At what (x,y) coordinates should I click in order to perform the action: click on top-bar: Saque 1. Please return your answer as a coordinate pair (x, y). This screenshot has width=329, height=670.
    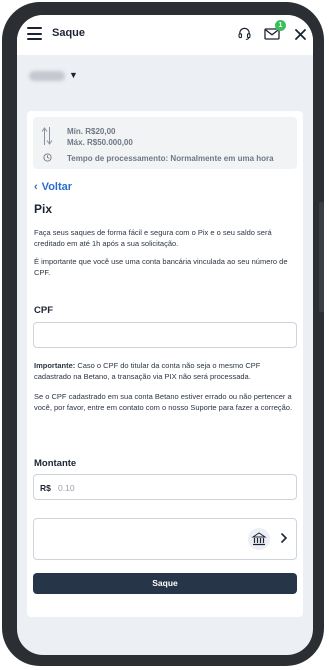
    Looking at the image, I should click on (165, 35).